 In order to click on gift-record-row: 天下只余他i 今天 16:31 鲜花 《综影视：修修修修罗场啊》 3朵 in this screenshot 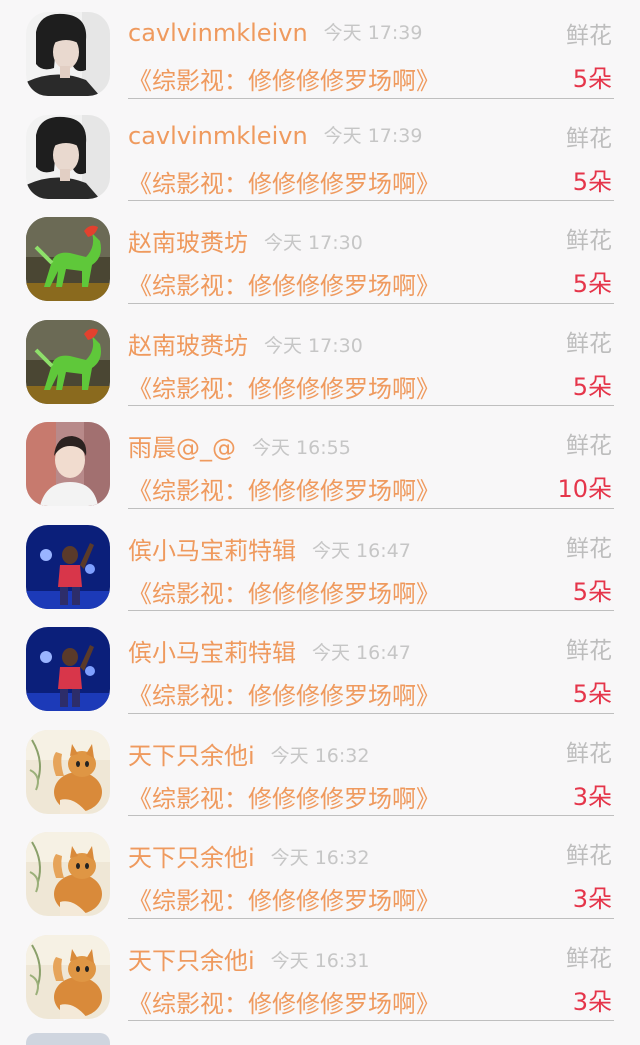, I will do `click(320, 974)`.